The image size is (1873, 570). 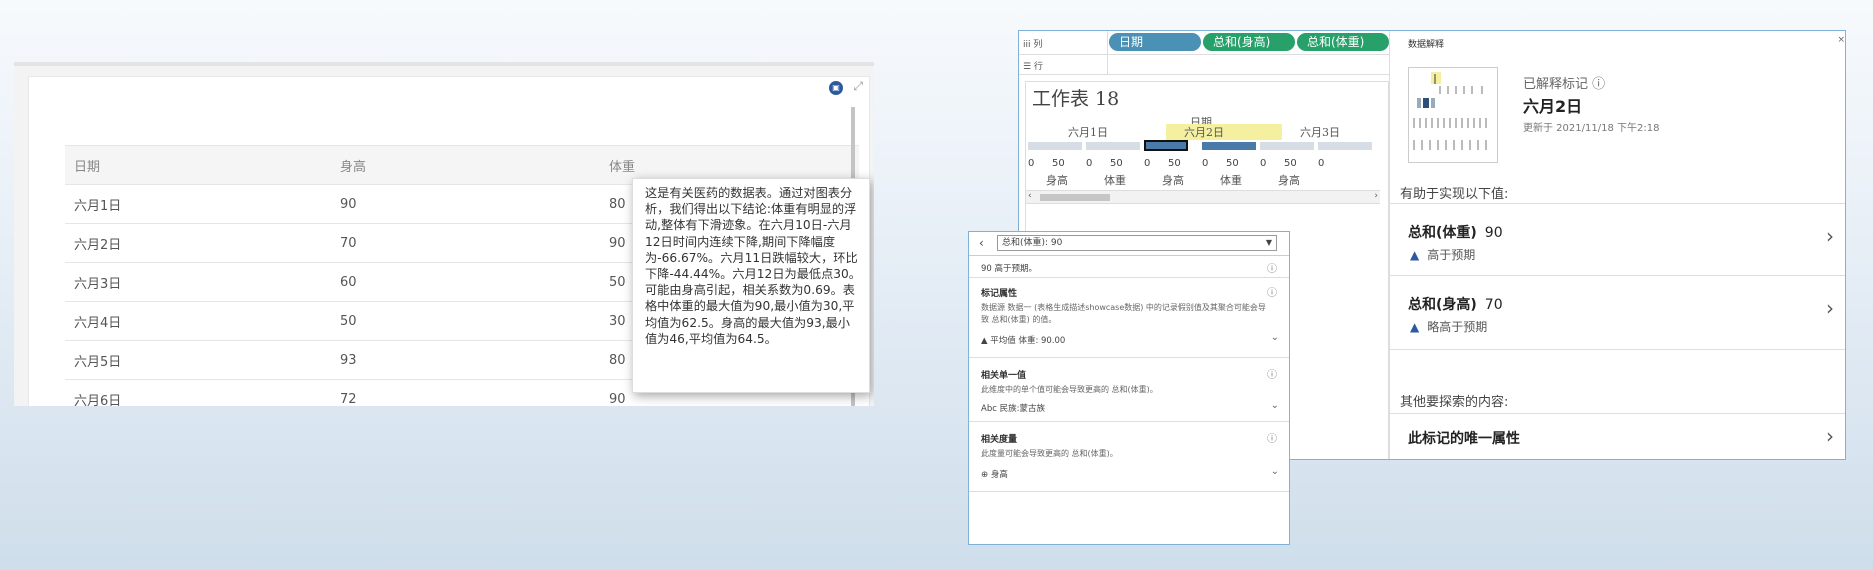 I want to click on cell-date: 六月5日, so click(x=198, y=360).